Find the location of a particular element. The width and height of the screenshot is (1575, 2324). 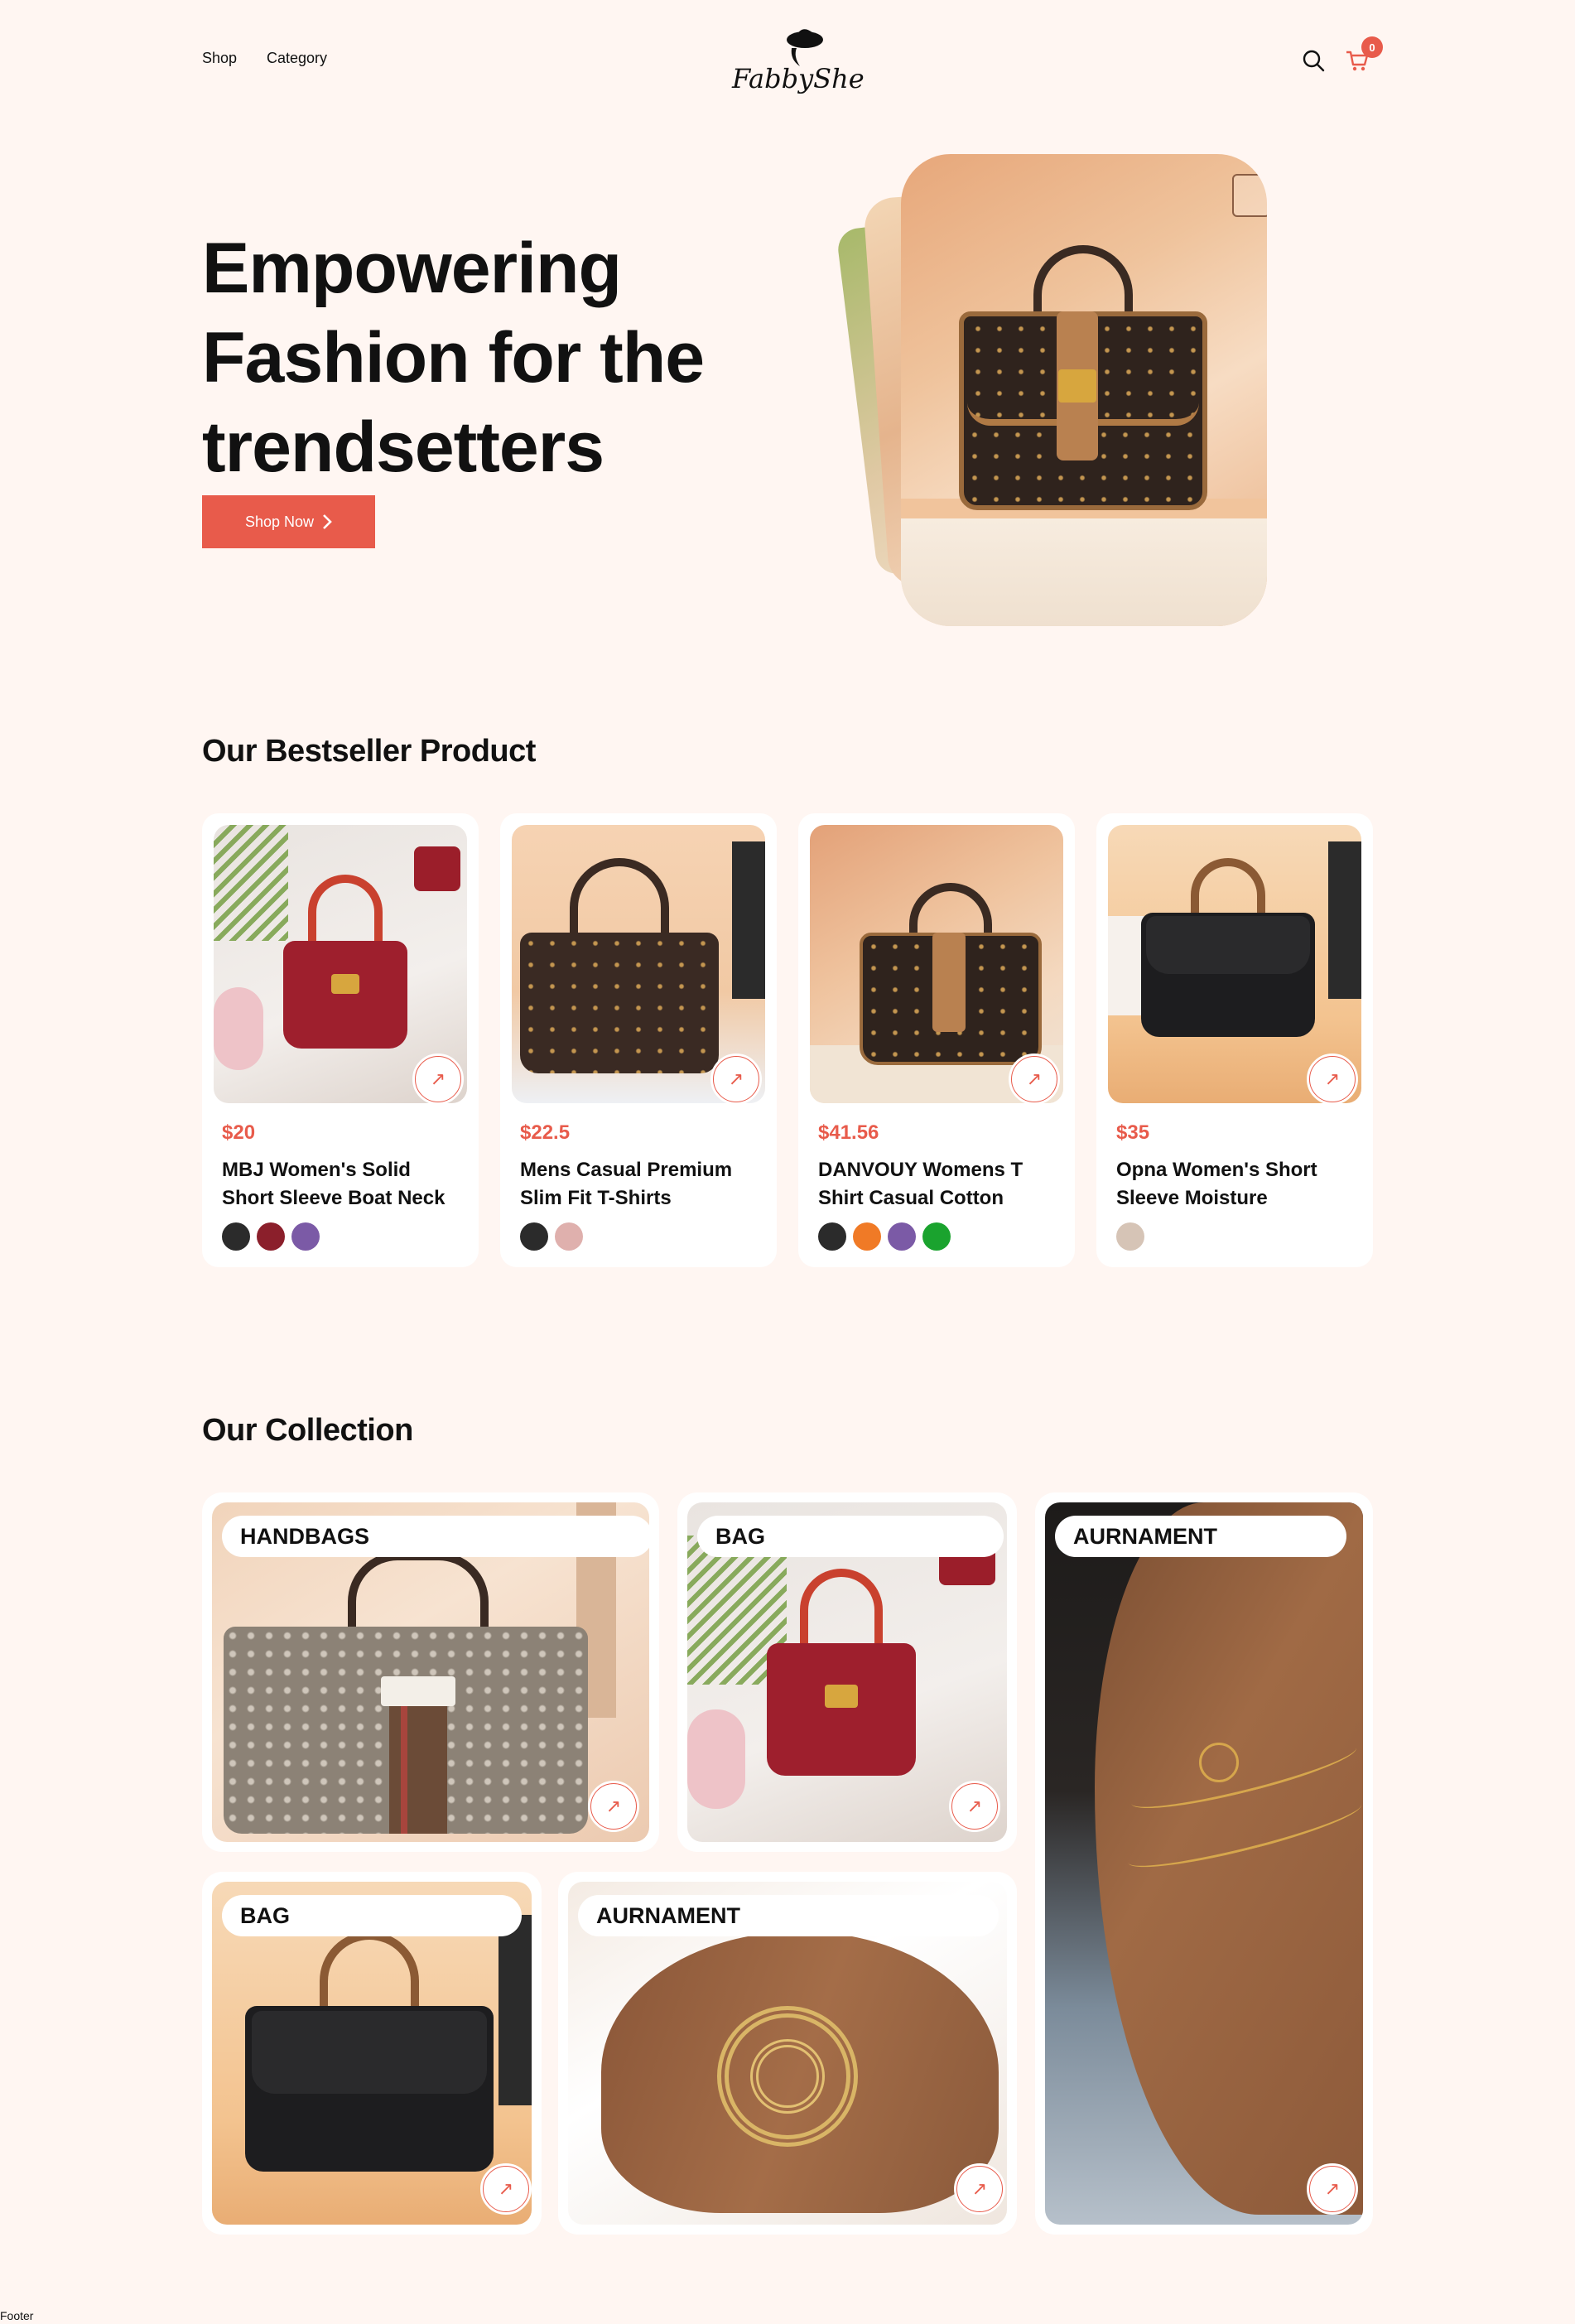

hero-image is located at coordinates (1084, 390).